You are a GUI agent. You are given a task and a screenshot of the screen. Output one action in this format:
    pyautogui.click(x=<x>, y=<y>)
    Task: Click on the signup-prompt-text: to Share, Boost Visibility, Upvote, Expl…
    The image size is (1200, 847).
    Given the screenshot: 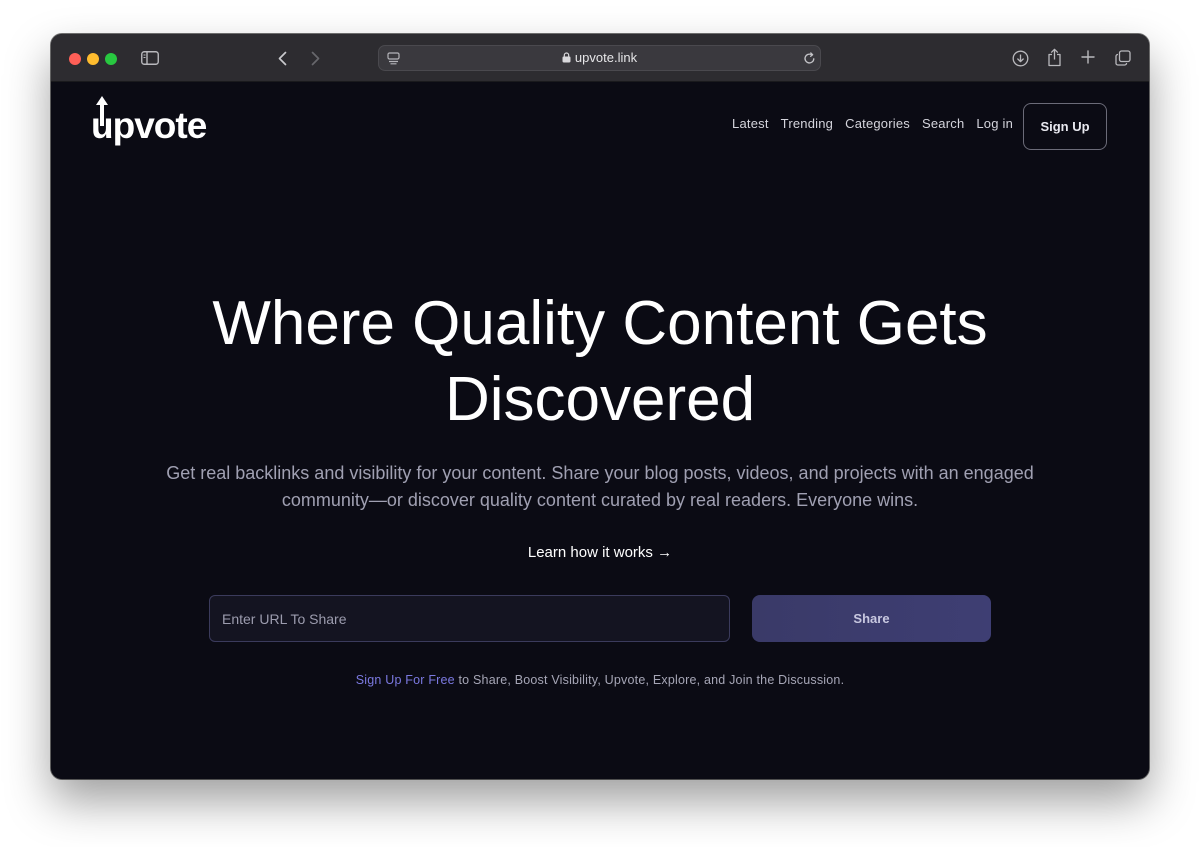 What is the action you would take?
    pyautogui.click(x=649, y=680)
    